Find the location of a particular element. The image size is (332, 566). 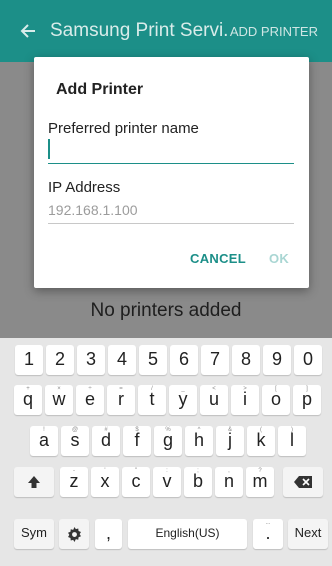

key-hint: ( is located at coordinates (261, 430).